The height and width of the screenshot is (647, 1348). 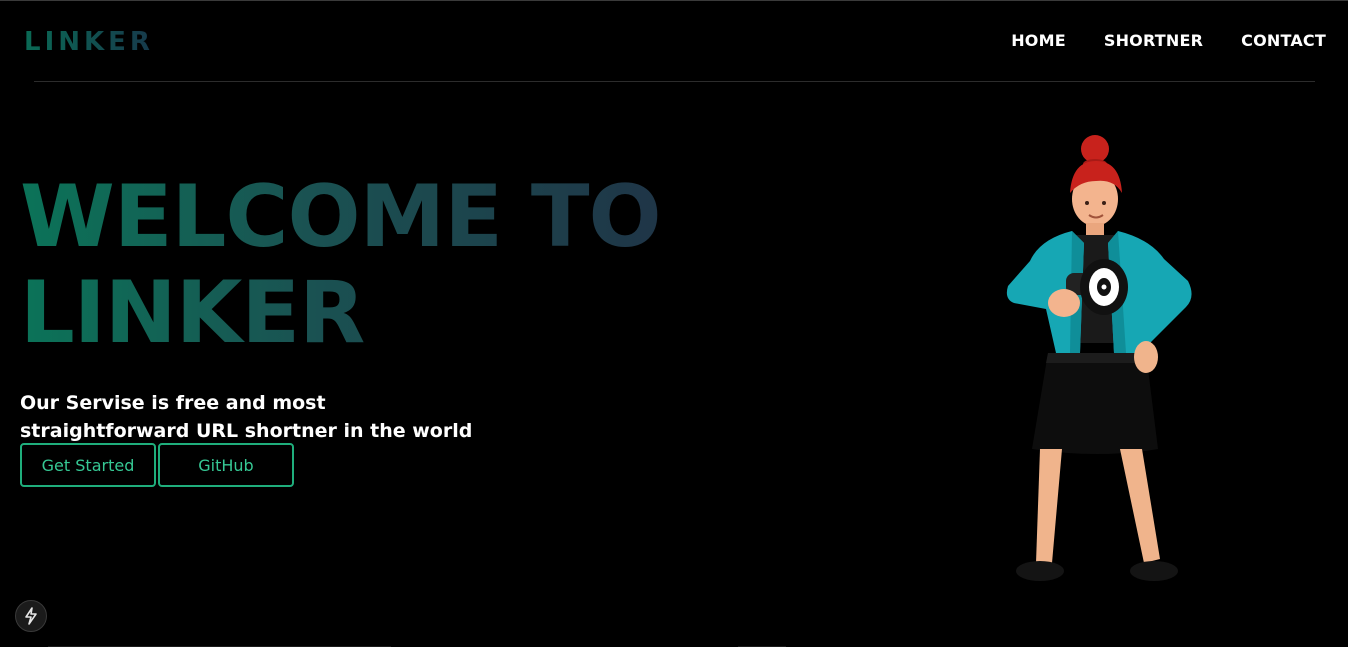 I want to click on hero-title: WELCOME TO LINKER, so click(x=341, y=264).